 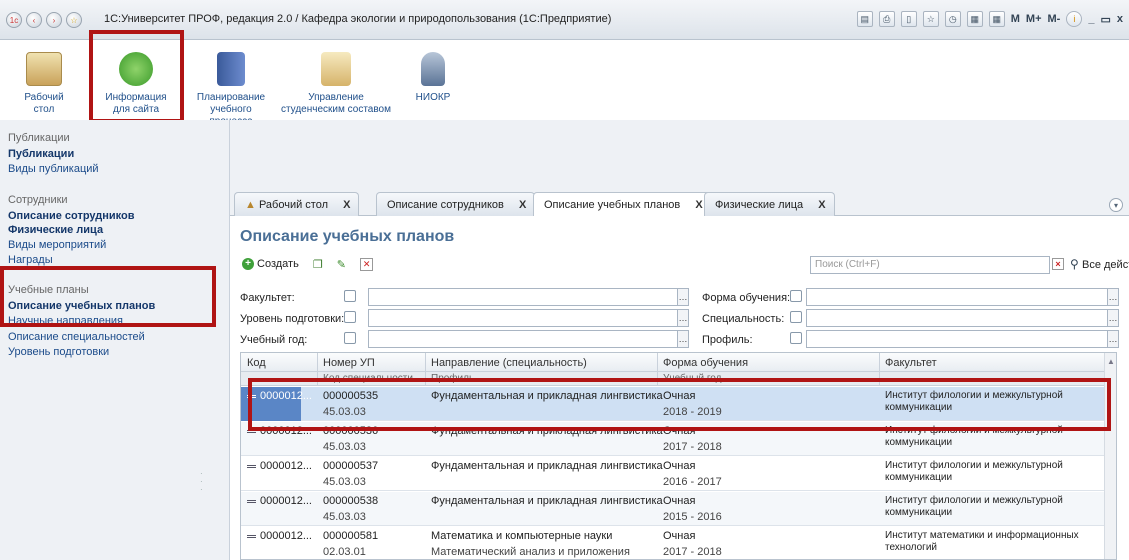 I want to click on calendar-icon: ▦, so click(x=996, y=19).